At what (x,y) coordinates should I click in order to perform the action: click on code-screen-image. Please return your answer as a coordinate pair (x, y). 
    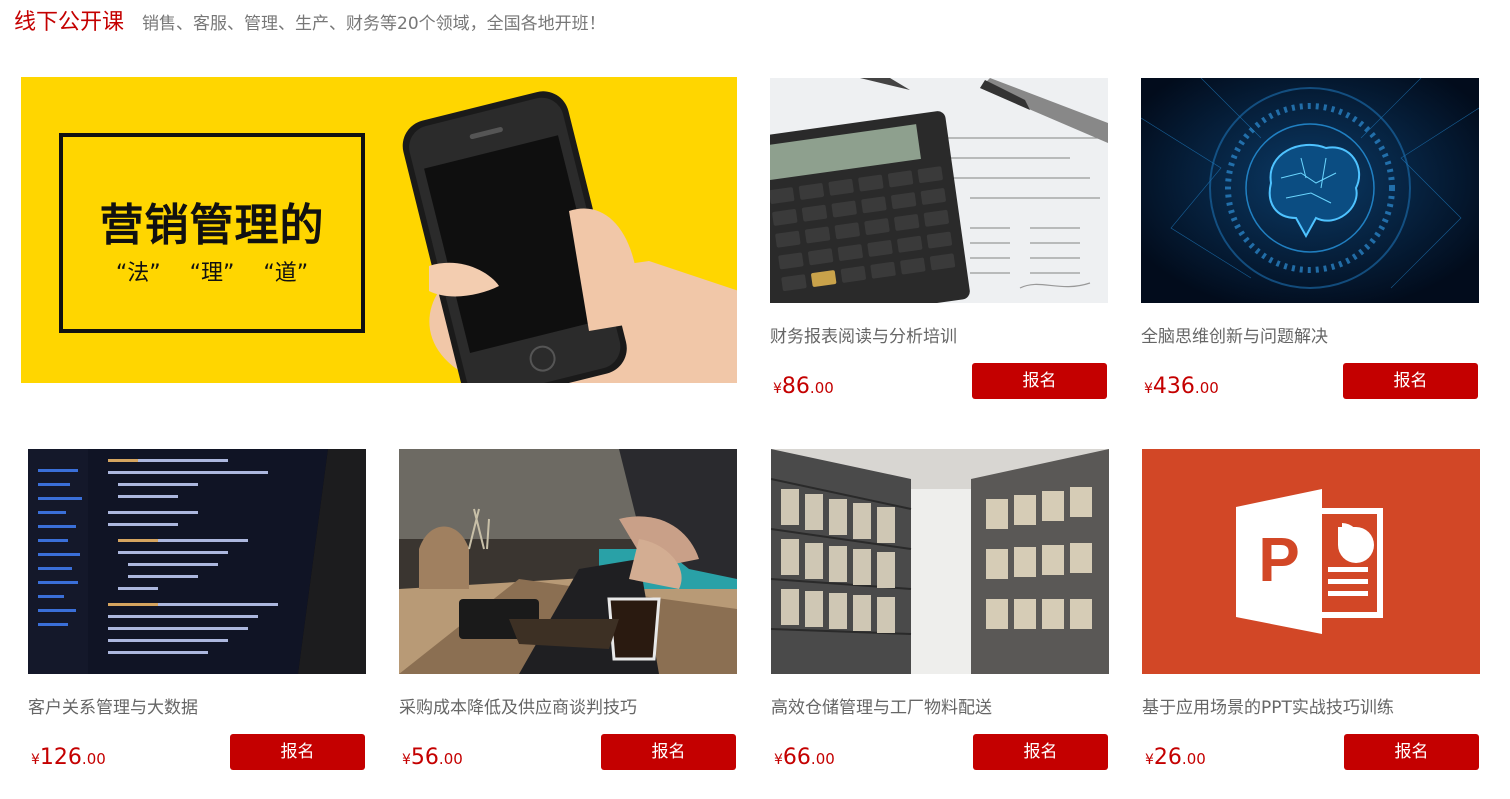
    Looking at the image, I should click on (197, 561).